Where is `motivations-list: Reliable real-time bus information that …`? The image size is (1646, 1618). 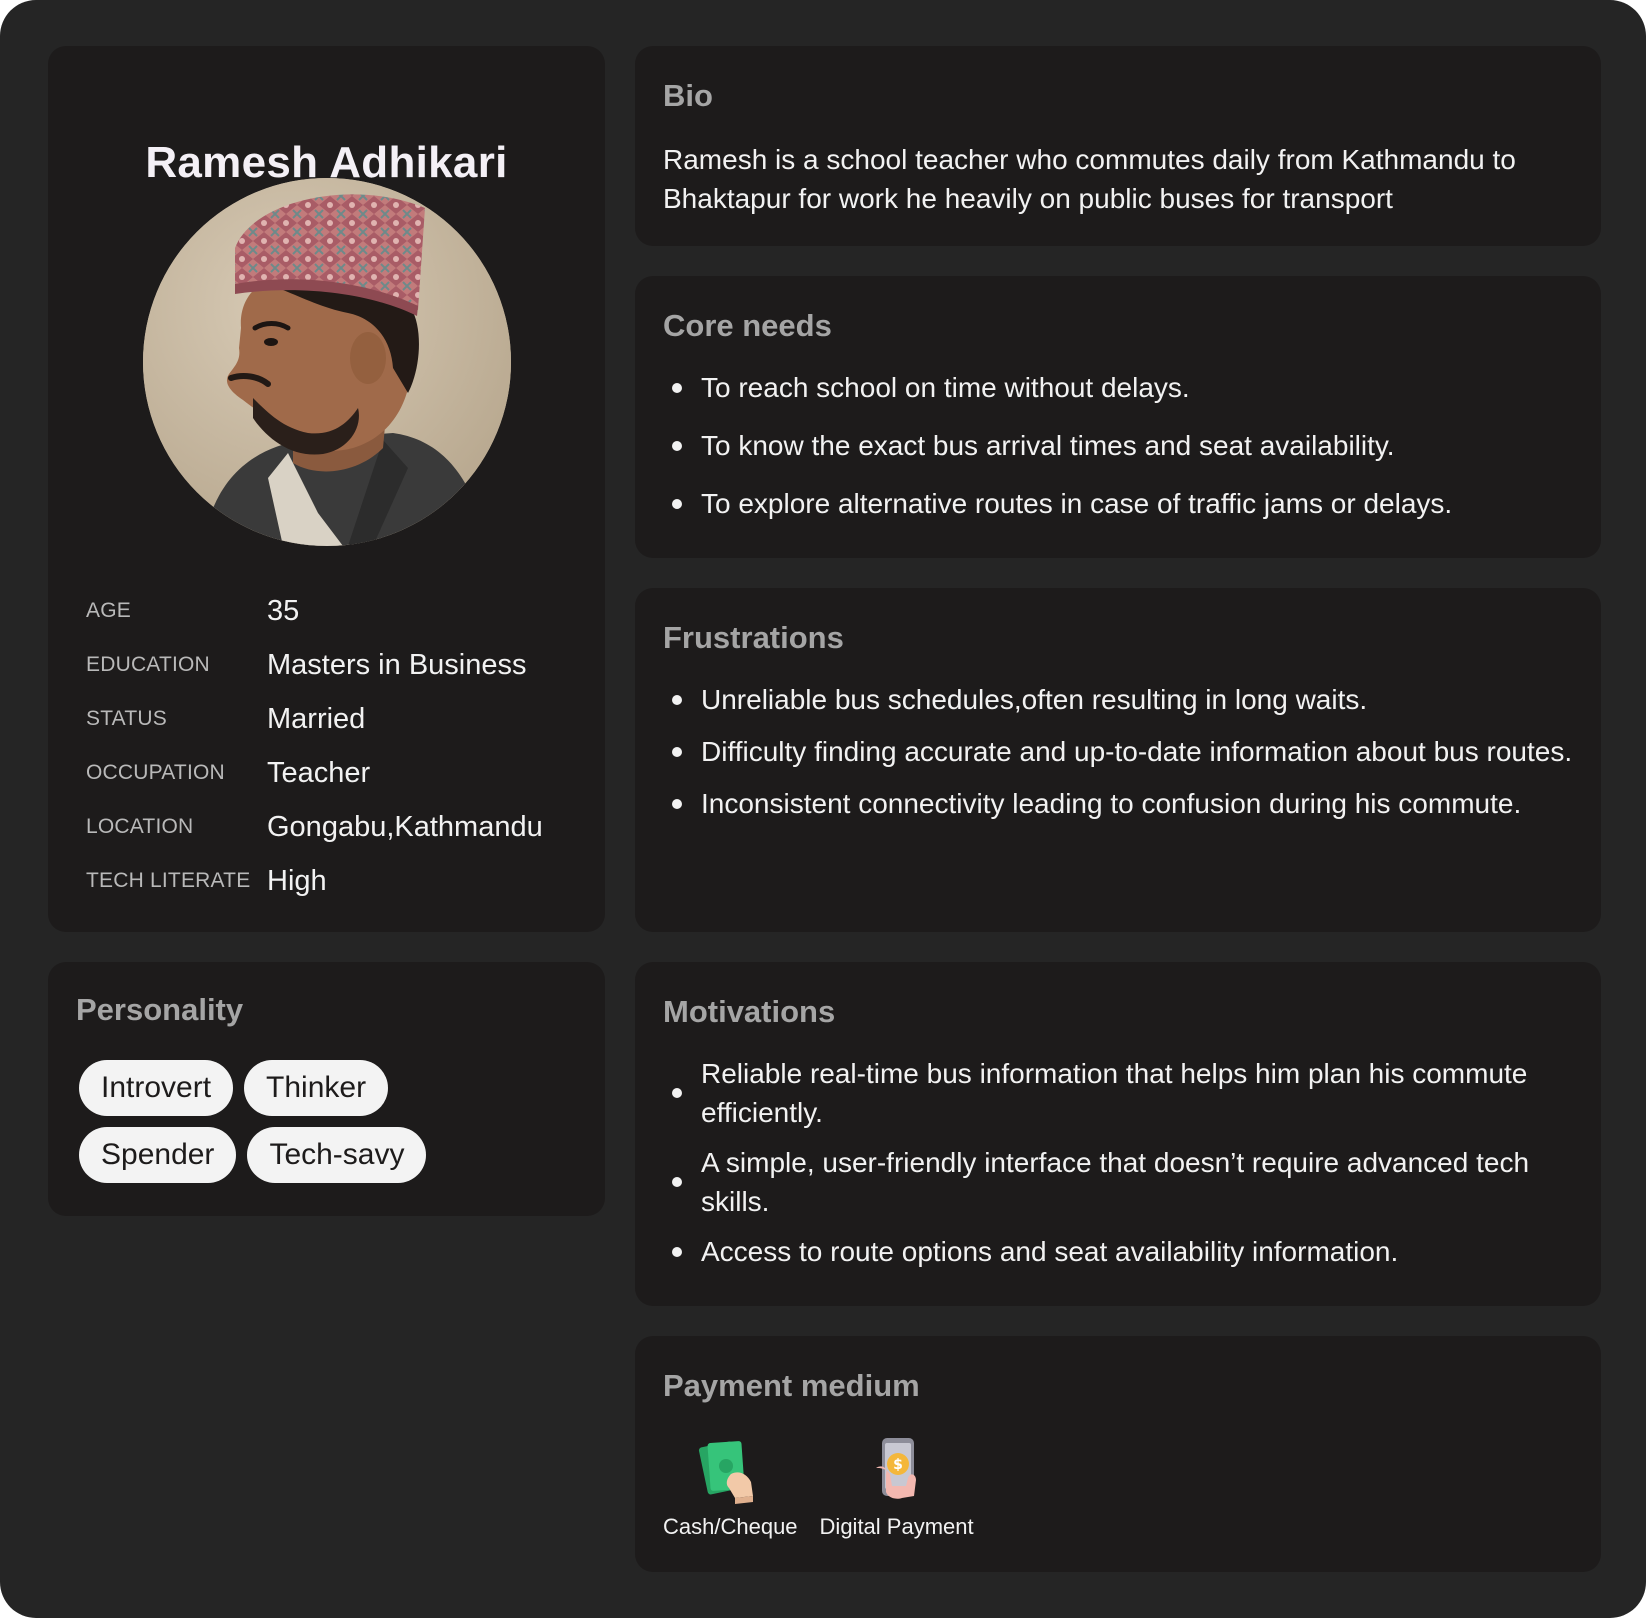
motivations-list: Reliable real-time bus information that … is located at coordinates (1118, 1168).